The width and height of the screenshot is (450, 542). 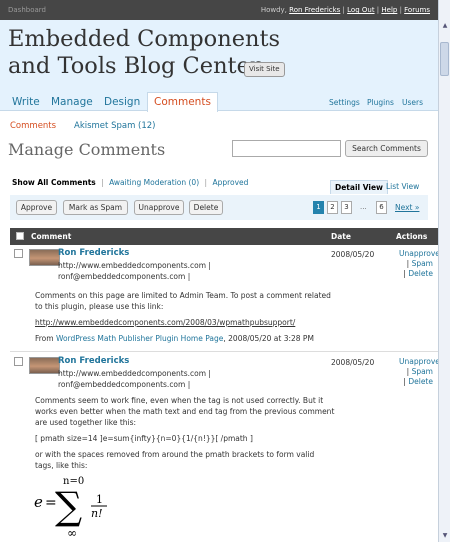 What do you see at coordinates (264, 69) in the screenshot?
I see `visit-site-button: Visit Site` at bounding box center [264, 69].